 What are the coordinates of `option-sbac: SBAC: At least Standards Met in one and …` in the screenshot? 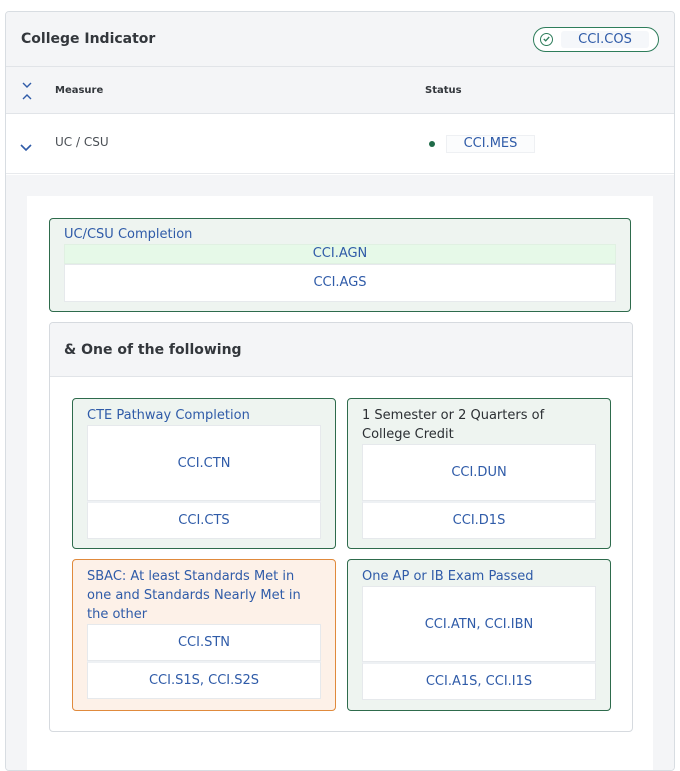 It's located at (204, 635).